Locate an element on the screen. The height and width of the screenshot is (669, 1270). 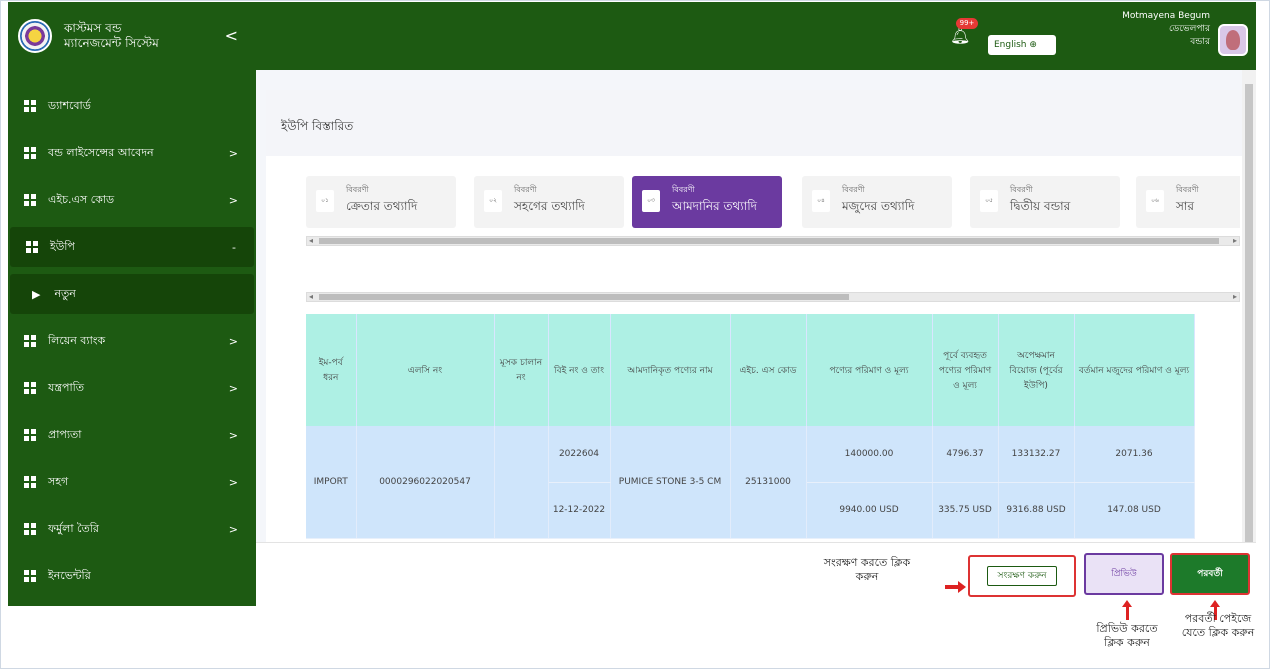
step-tab-summary: ০৬ বিবরণী সার is located at coordinates (1188, 202).